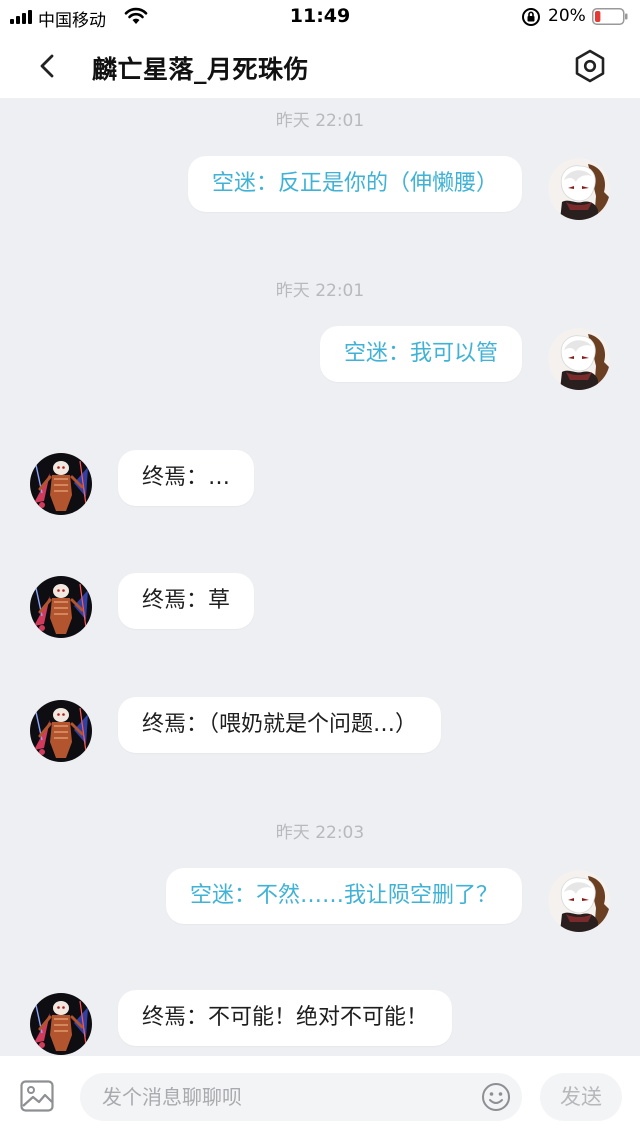 The height and width of the screenshot is (1138, 640). I want to click on settings-icon, so click(590, 66).